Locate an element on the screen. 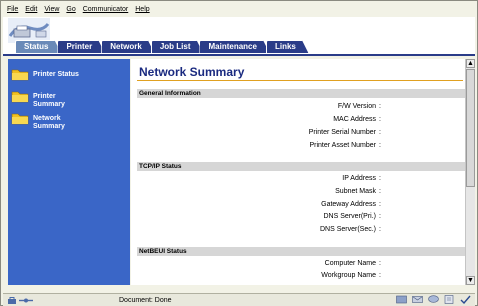 The height and width of the screenshot is (306, 478). section-header-netbeui: NetBEUI Status is located at coordinates (301, 251).